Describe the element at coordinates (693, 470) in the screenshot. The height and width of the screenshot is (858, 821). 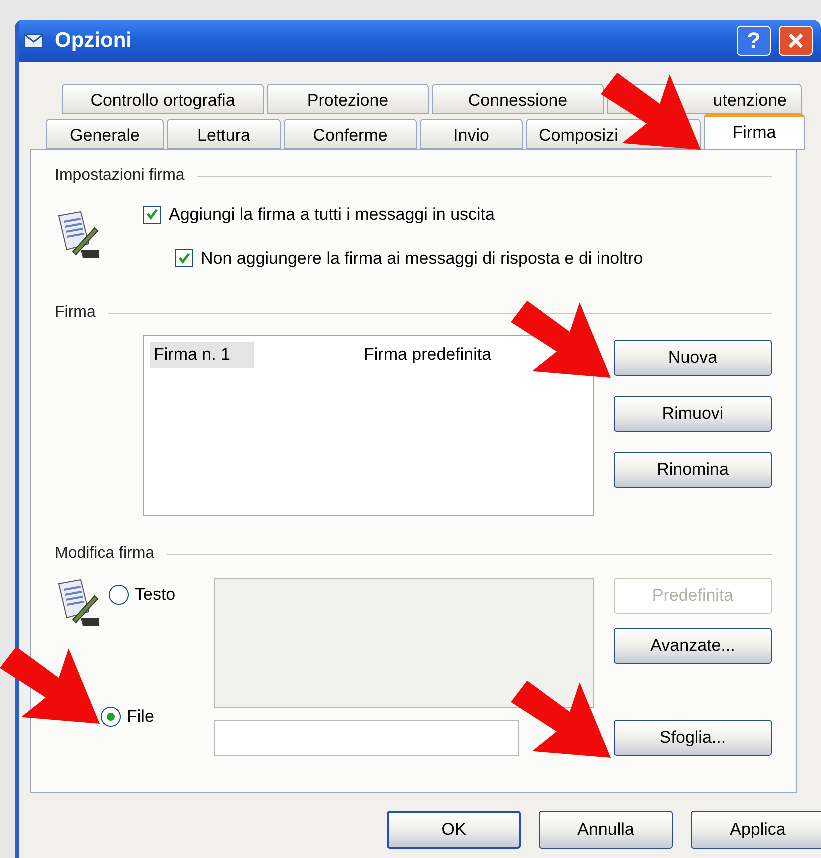
I see `dialog-button: Rinomina` at that location.